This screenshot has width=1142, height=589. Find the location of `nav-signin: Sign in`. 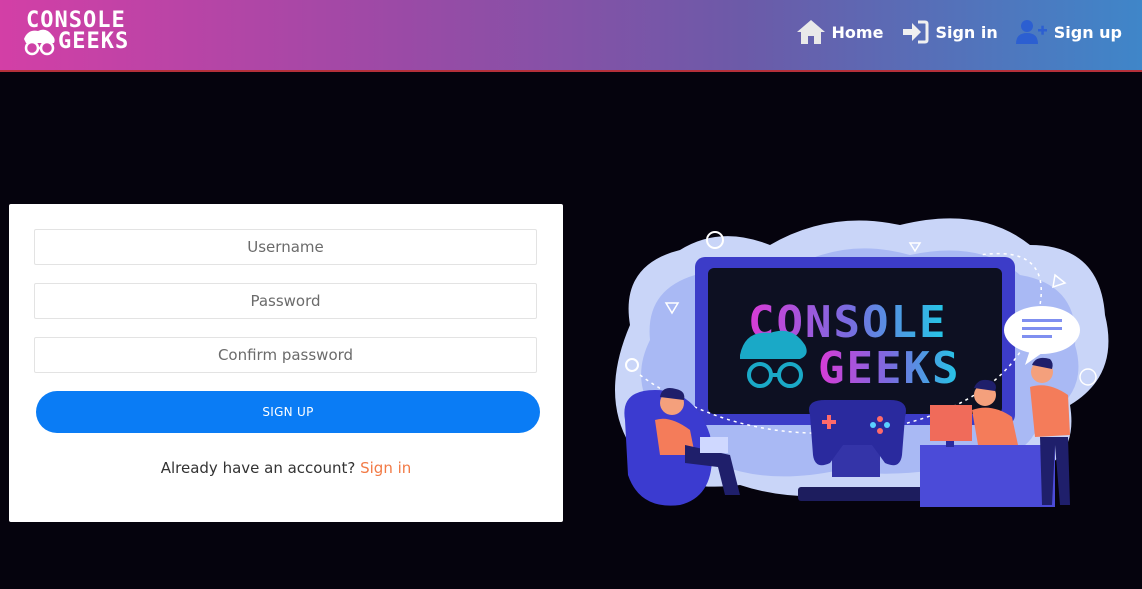

nav-signin: Sign in is located at coordinates (949, 32).